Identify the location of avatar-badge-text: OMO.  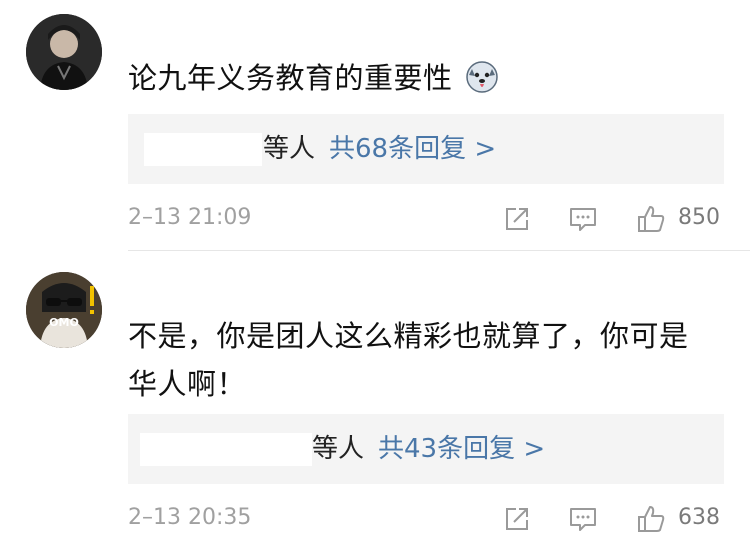
(64, 322).